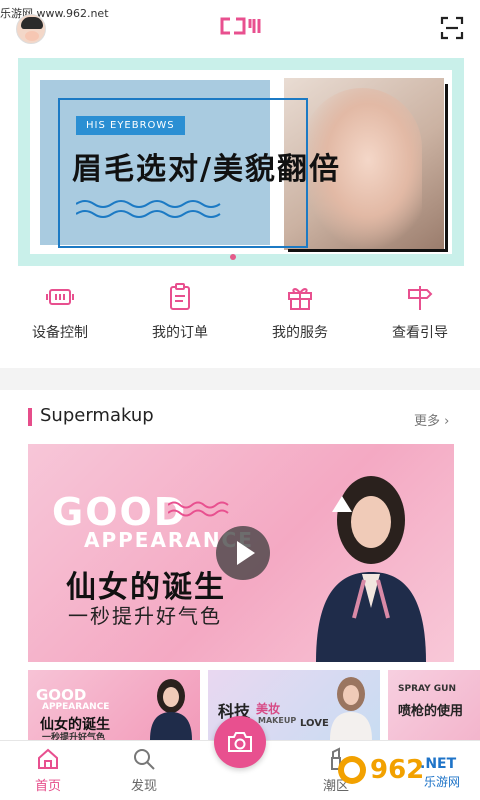  I want to click on quick-item-view-guide: 查看引导, so click(420, 312).